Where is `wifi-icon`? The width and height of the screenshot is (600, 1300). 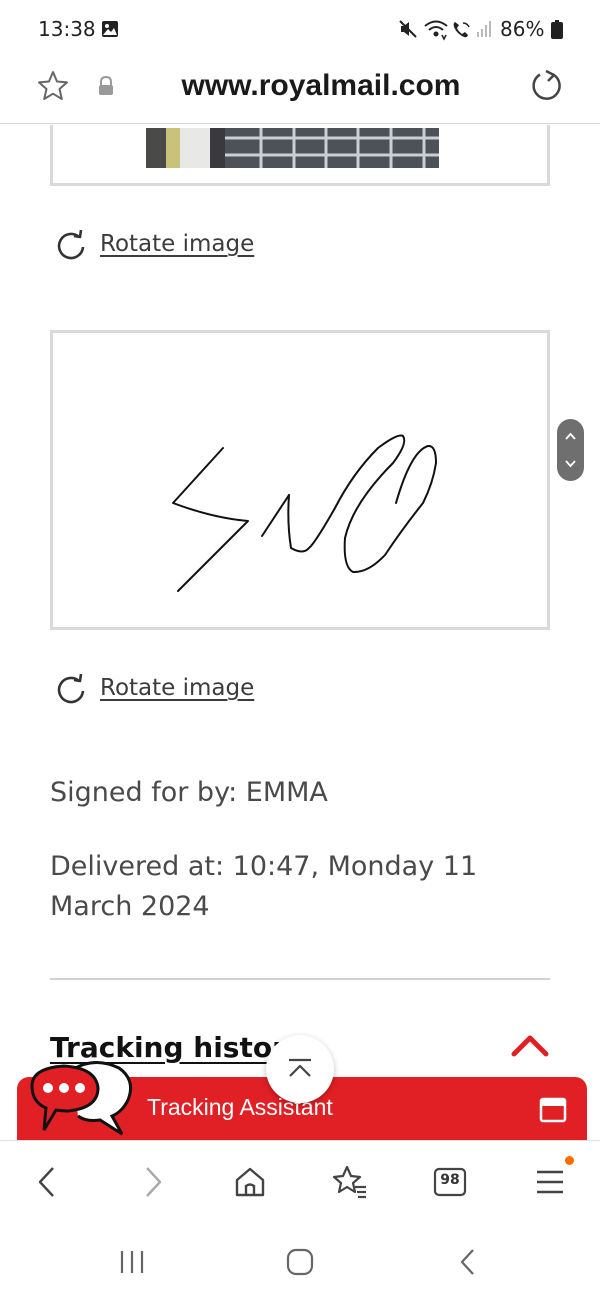
wifi-icon is located at coordinates (436, 30).